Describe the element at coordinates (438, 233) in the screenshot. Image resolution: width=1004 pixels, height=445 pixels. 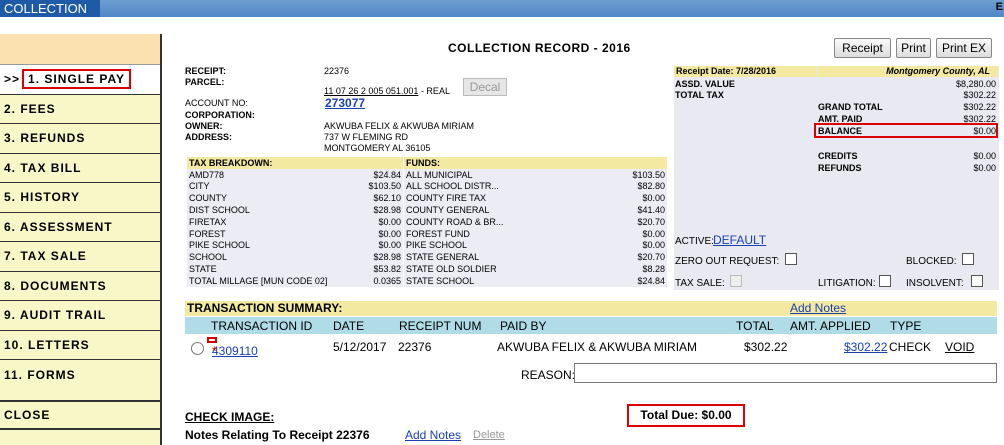
I see `cell: FOREST FUND` at that location.